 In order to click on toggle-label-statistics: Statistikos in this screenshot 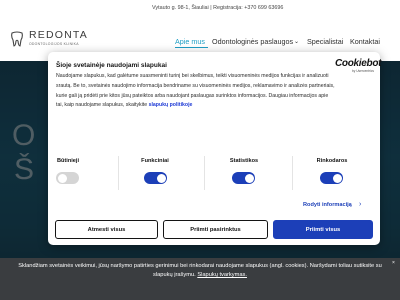, I will do `click(244, 161)`.